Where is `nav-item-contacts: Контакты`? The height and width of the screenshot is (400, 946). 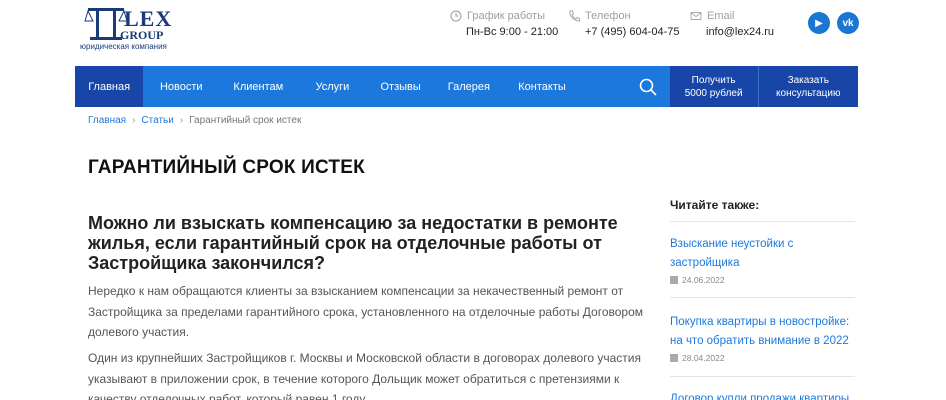
nav-item-contacts: Контакты is located at coordinates (542, 86).